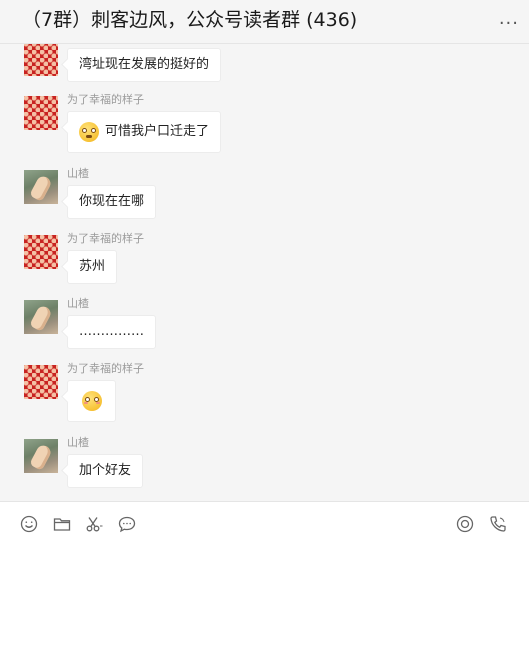 The height and width of the screenshot is (655, 529). I want to click on message-bubble: 苏州, so click(92, 267).